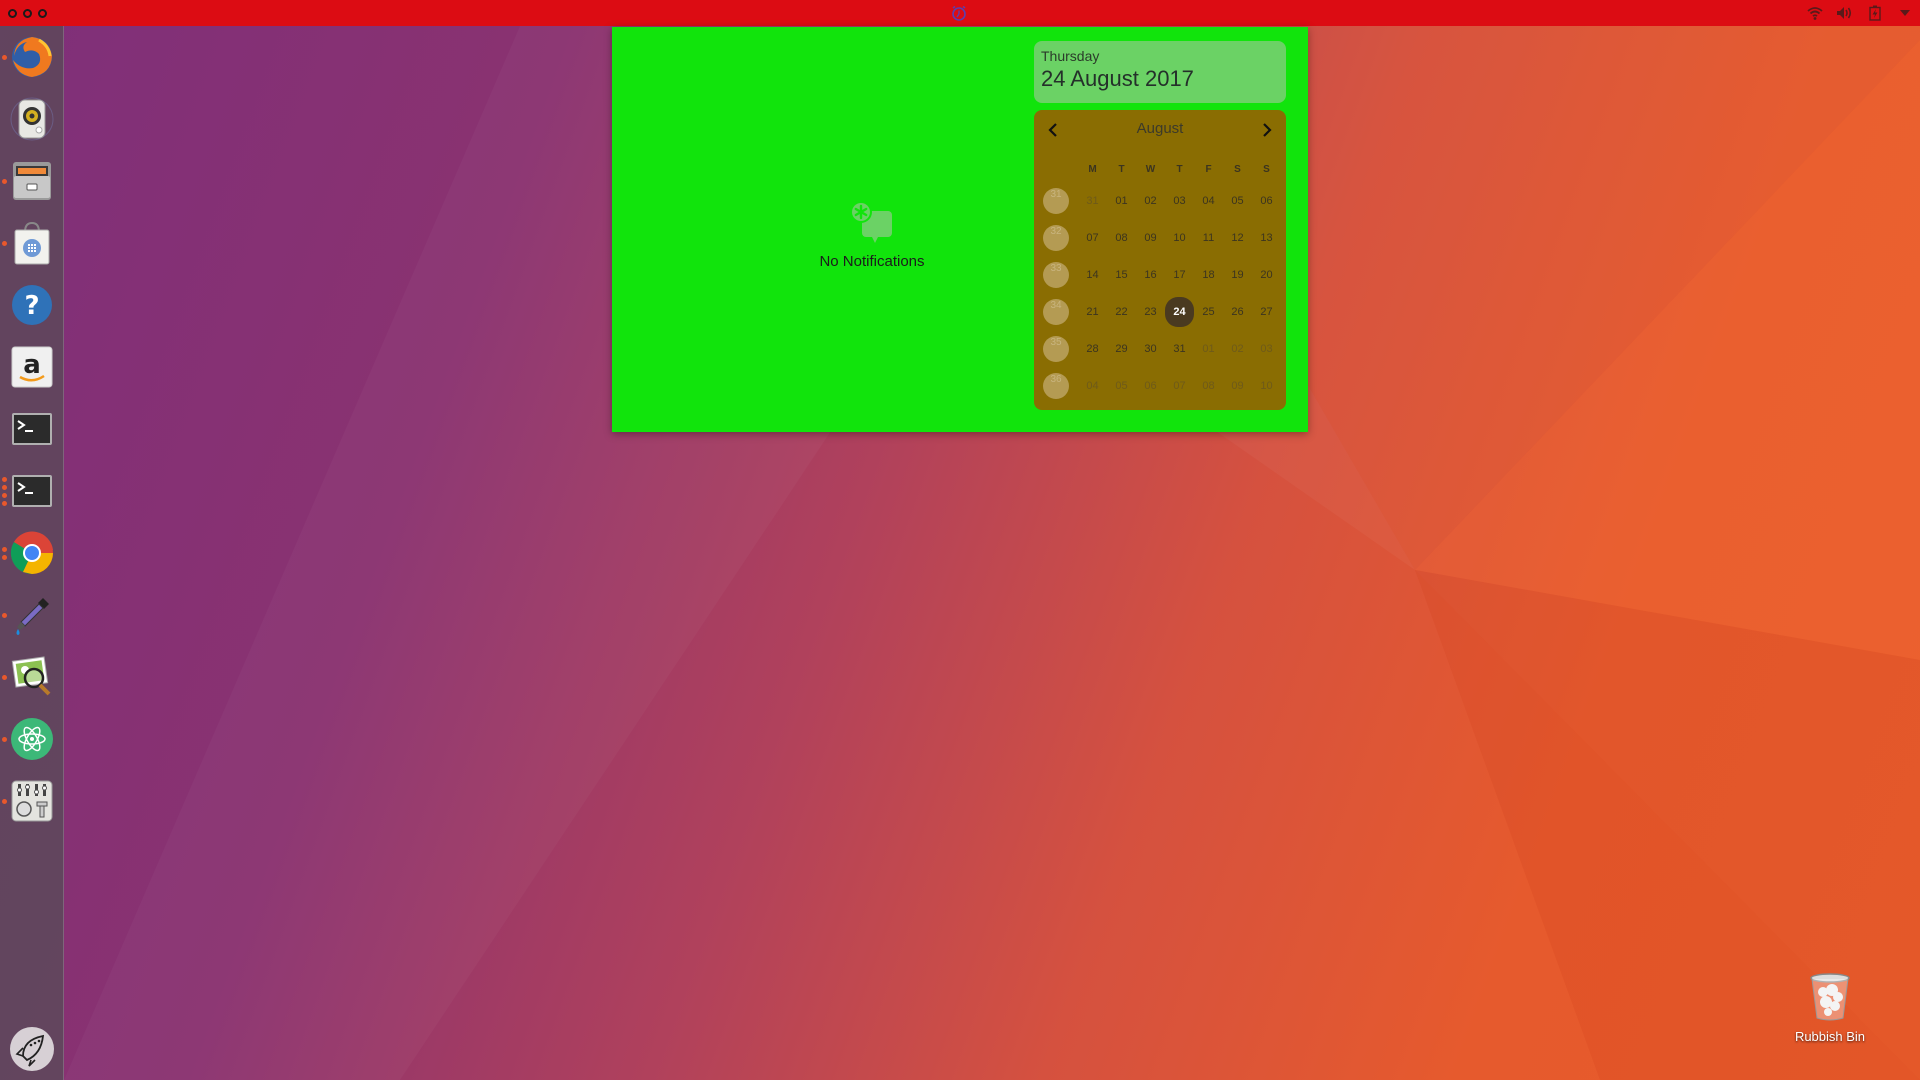 The height and width of the screenshot is (1080, 1920). Describe the element at coordinates (1179, 311) in the screenshot. I see `calendar-day-today: 24` at that location.